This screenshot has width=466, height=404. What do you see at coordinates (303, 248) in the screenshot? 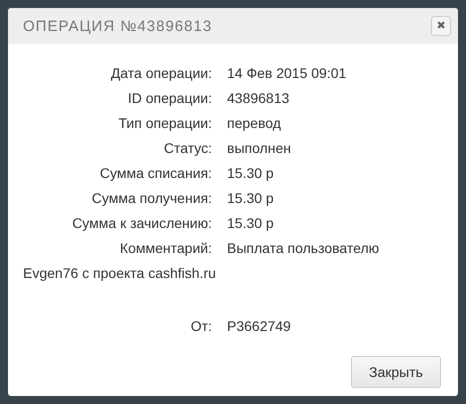
I see `comment-text: Выплата пользователю` at bounding box center [303, 248].